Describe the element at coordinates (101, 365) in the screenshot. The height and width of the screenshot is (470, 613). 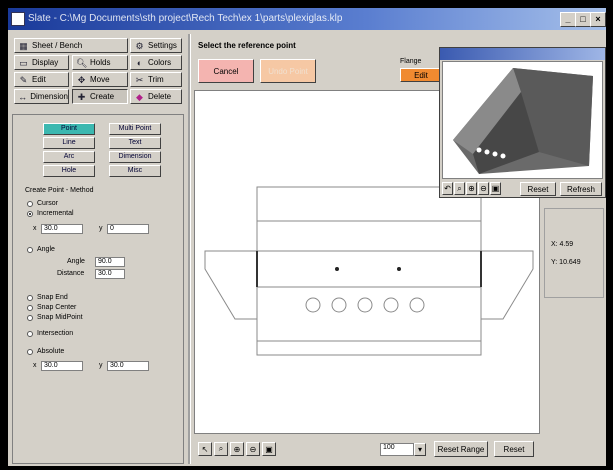
I see `abs-y-label: y` at that location.